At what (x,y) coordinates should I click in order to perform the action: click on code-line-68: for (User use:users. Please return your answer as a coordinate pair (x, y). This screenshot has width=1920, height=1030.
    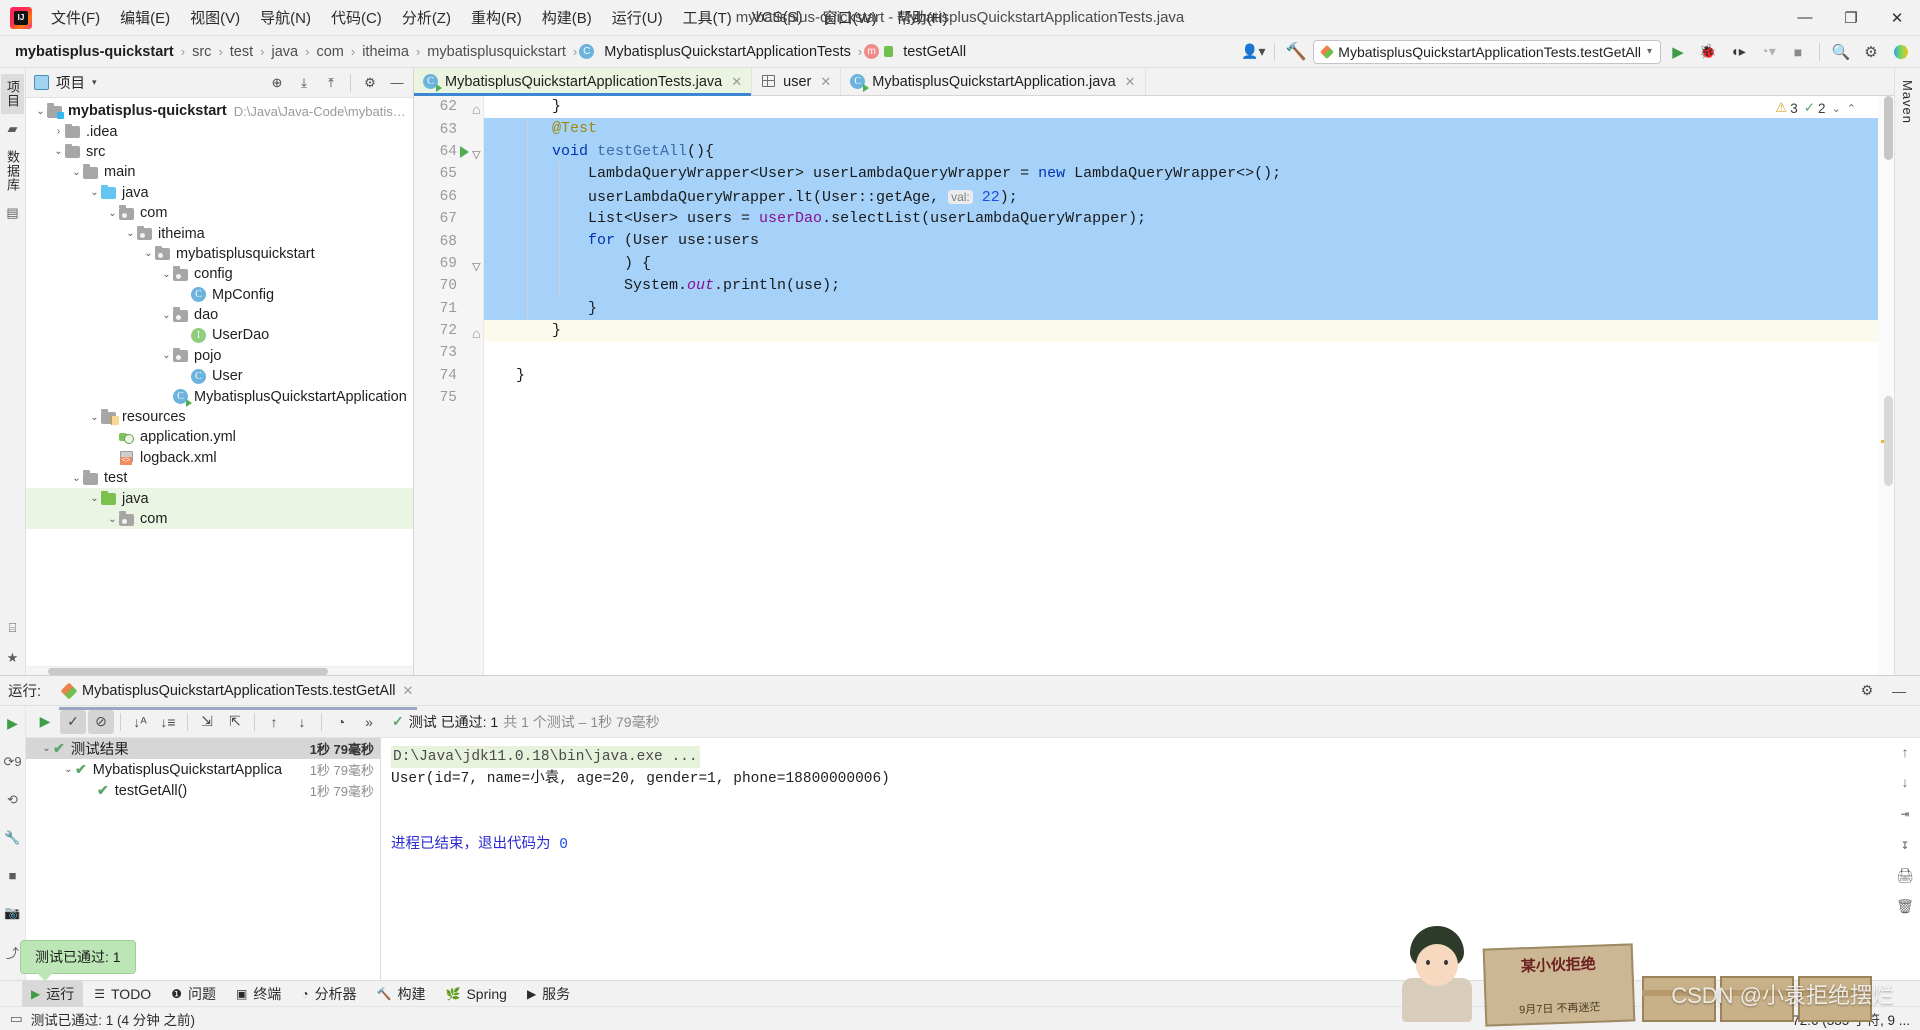
    Looking at the image, I should click on (1181, 241).